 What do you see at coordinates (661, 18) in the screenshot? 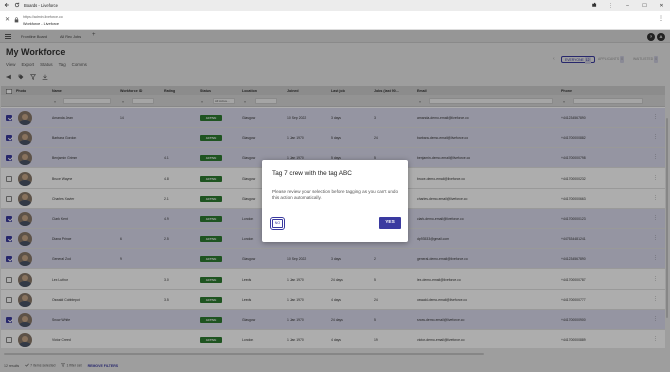
I see `more-options-icon: ⋮` at bounding box center [661, 18].